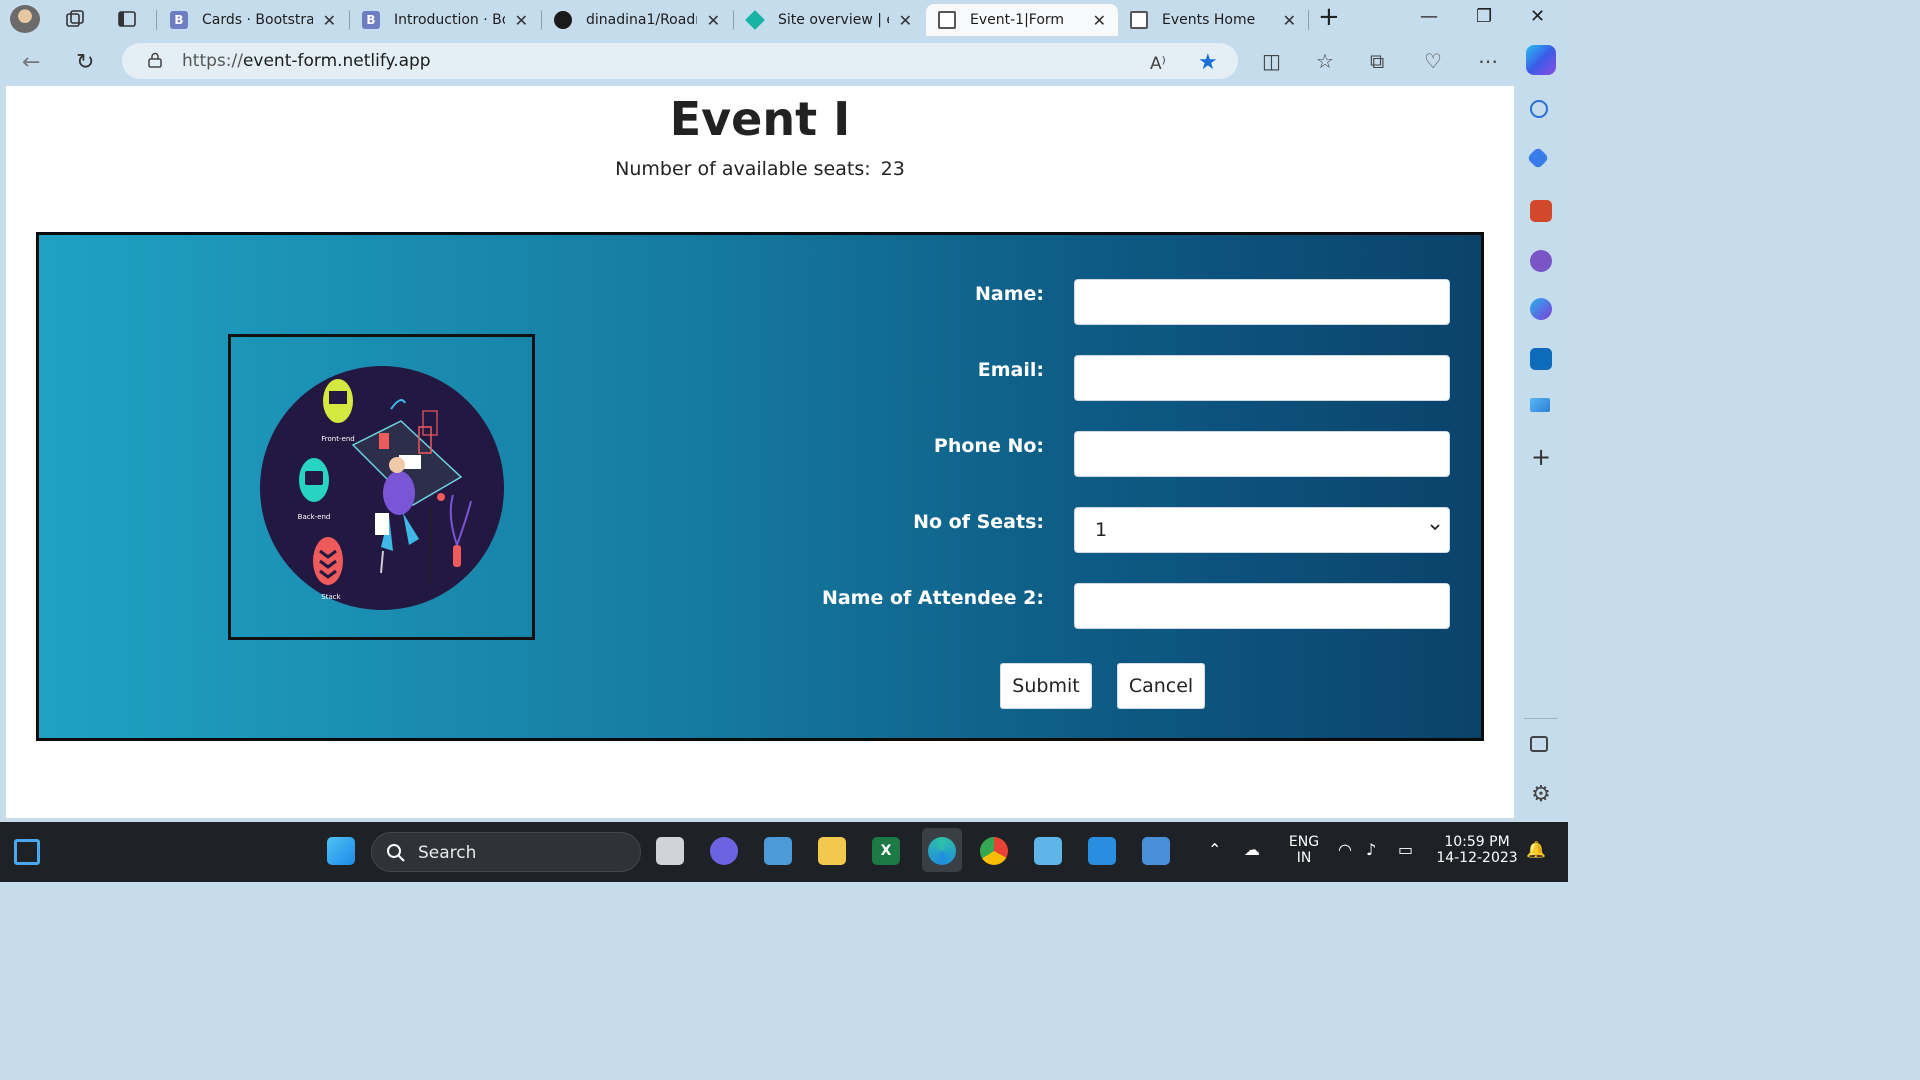 The height and width of the screenshot is (1080, 1920). Describe the element at coordinates (778, 851) in the screenshot. I see `touch-keyboard-icon` at that location.